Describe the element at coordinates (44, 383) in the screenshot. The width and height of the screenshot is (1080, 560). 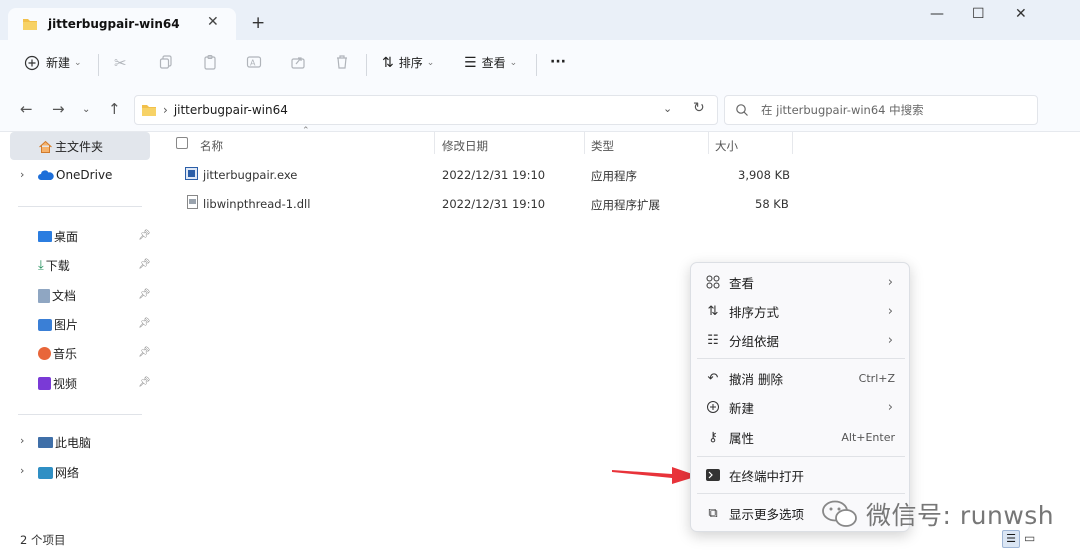
I see `video-icon` at that location.